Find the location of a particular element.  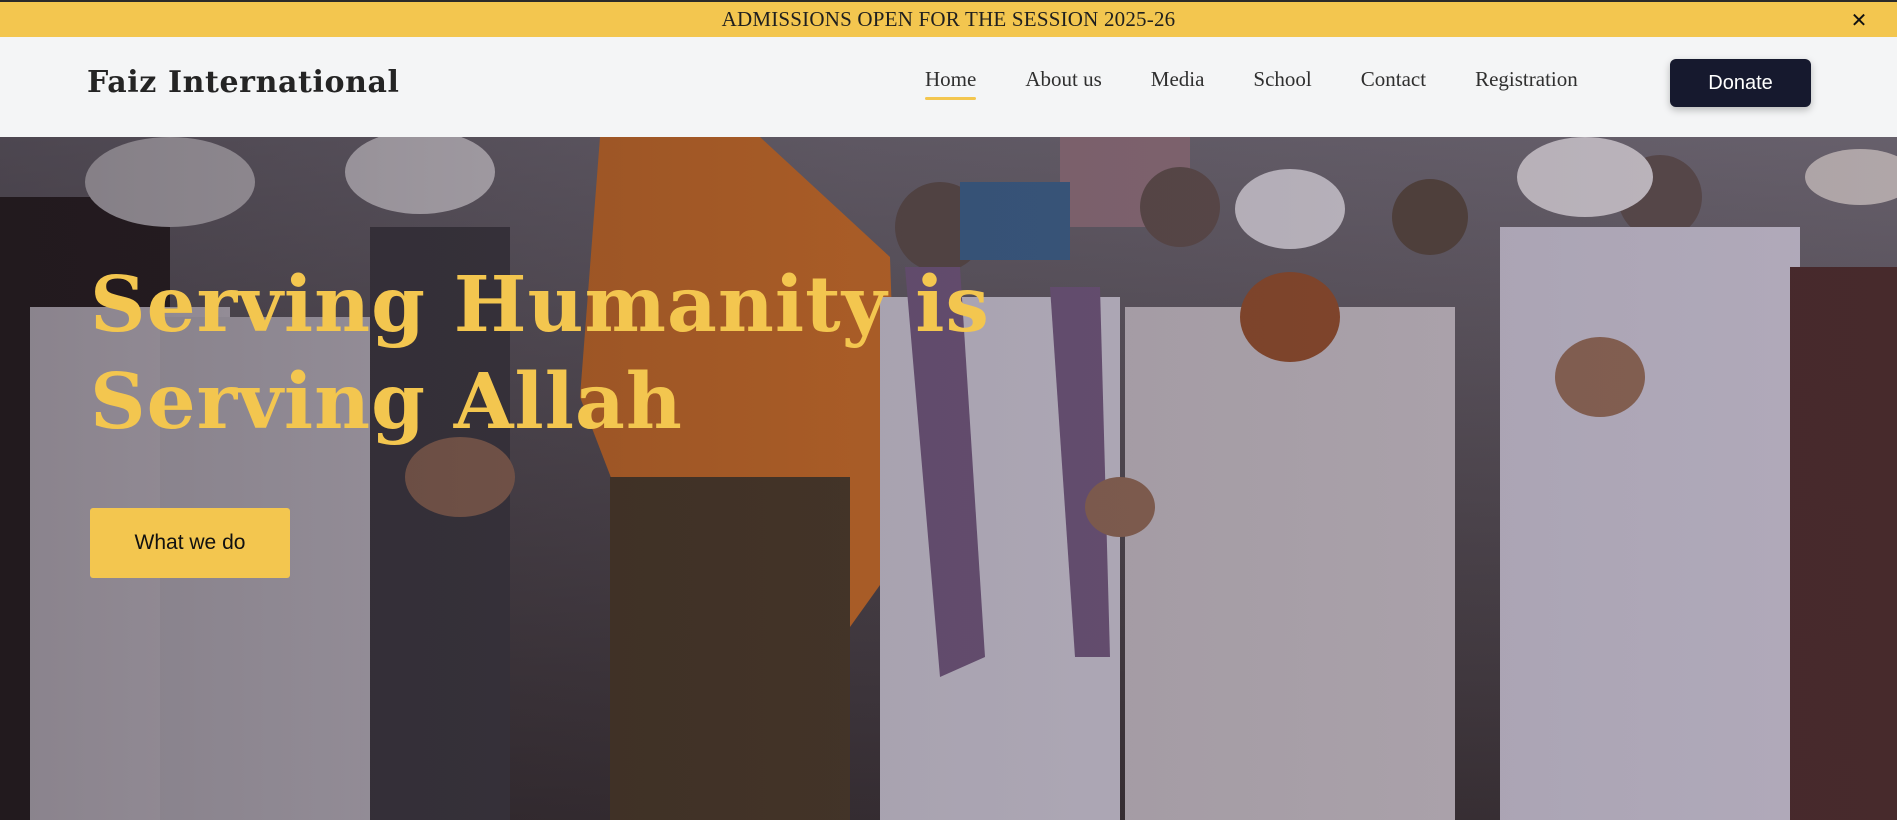

nav-contact: Contact is located at coordinates (1393, 83).